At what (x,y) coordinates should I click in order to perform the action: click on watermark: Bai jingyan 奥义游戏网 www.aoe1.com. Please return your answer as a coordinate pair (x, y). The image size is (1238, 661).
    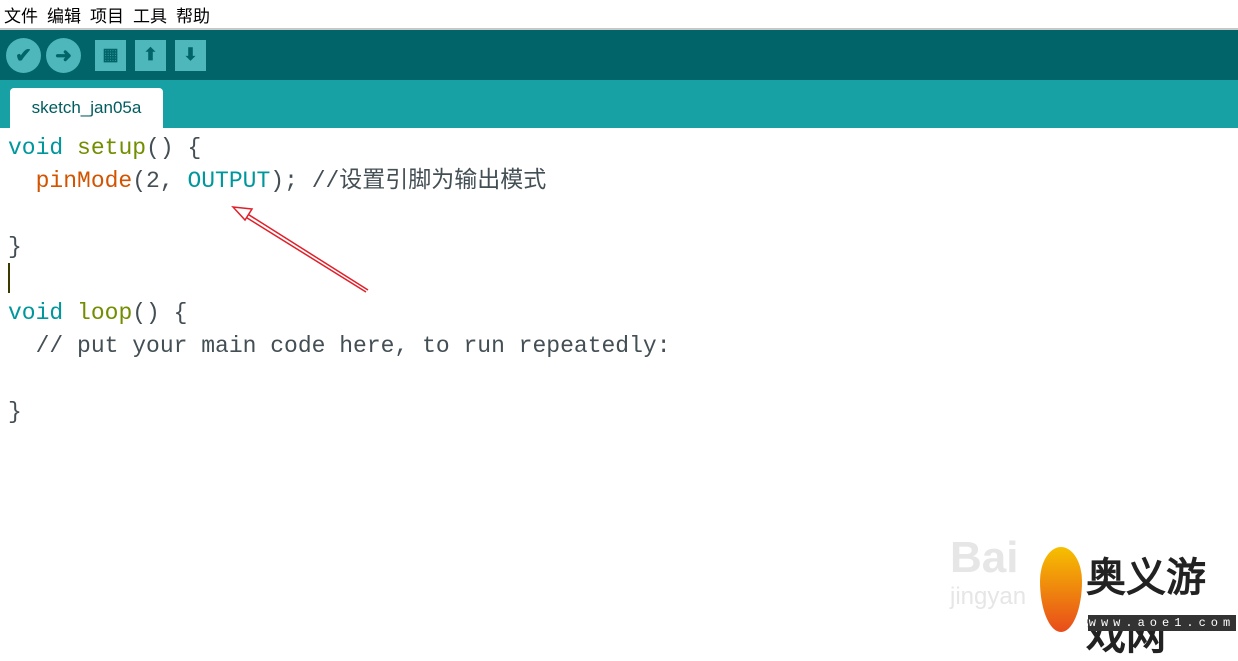
    Looking at the image, I should click on (1093, 582).